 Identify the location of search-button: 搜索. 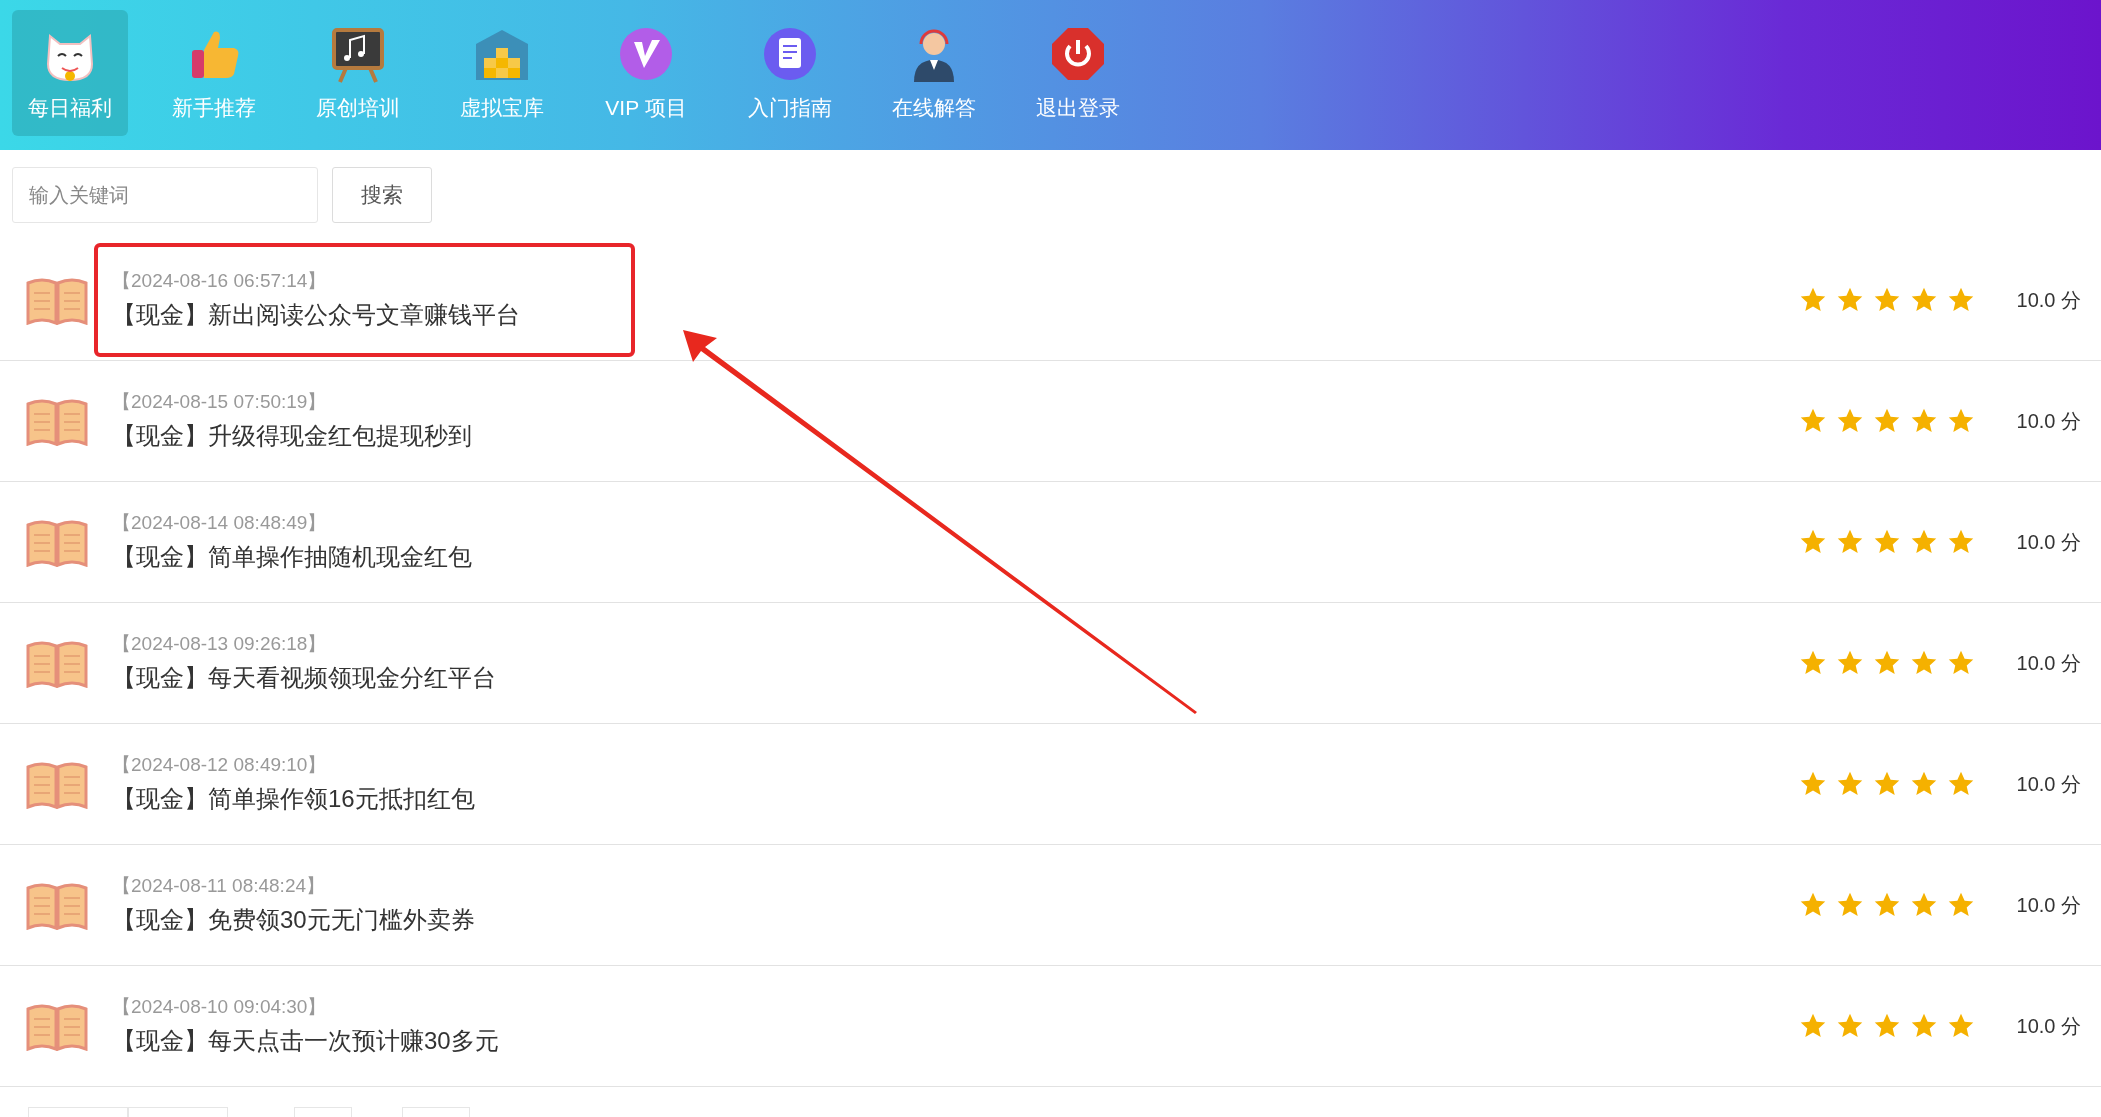
(382, 195).